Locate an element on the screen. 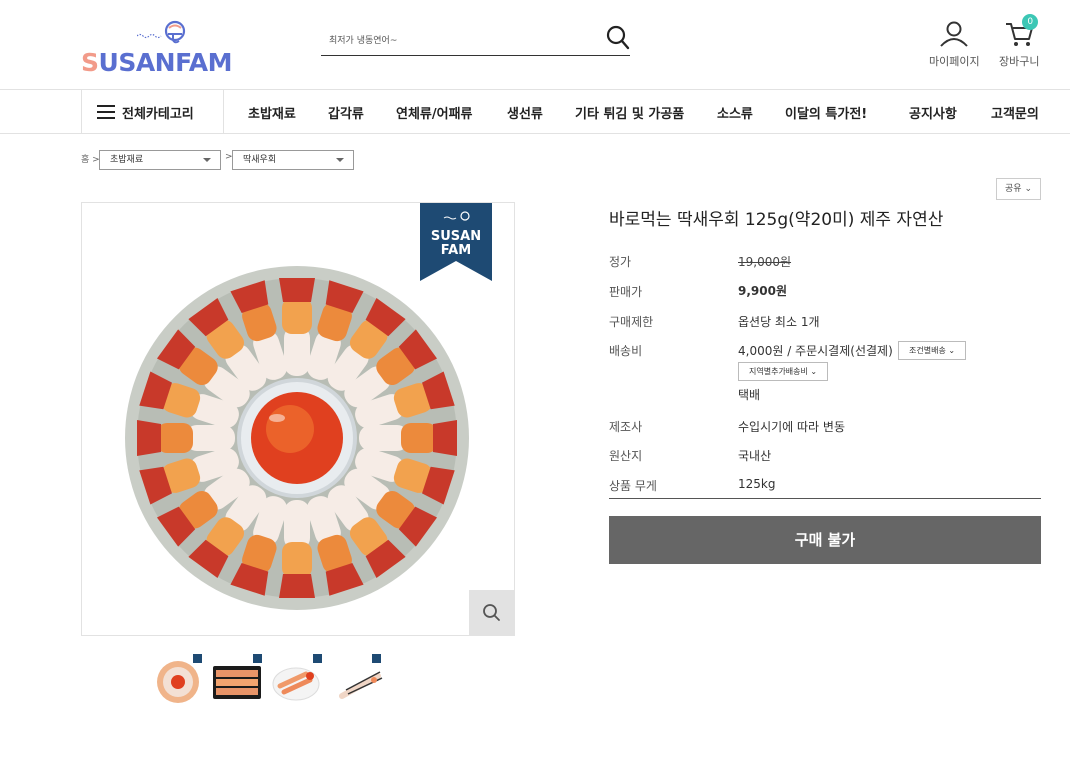 The image size is (1070, 781). nav-item-inquiry: 고객문의 is located at coordinates (1015, 112).